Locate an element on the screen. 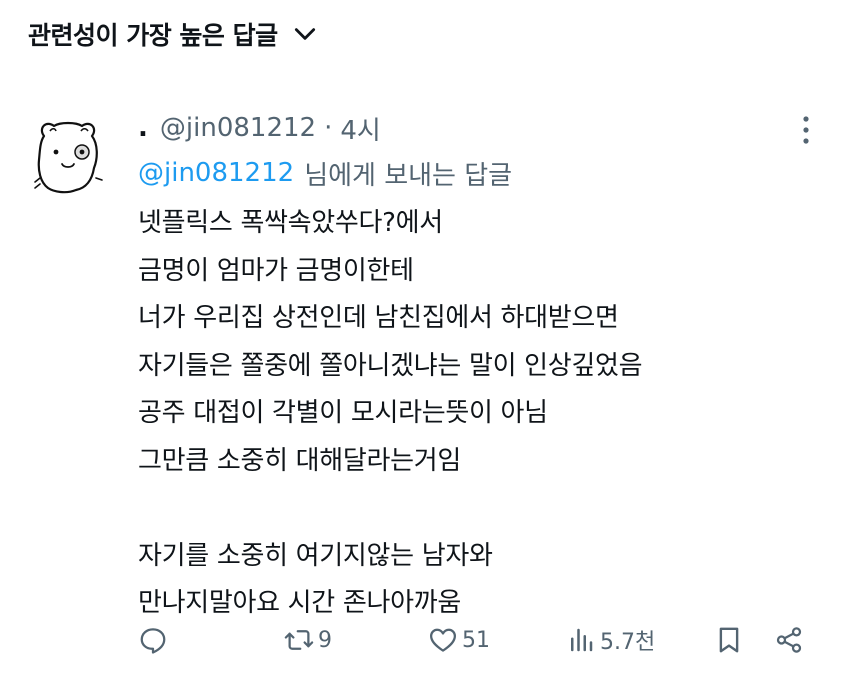 Image resolution: width=850 pixels, height=684 pixels. share-button is located at coordinates (789, 640).